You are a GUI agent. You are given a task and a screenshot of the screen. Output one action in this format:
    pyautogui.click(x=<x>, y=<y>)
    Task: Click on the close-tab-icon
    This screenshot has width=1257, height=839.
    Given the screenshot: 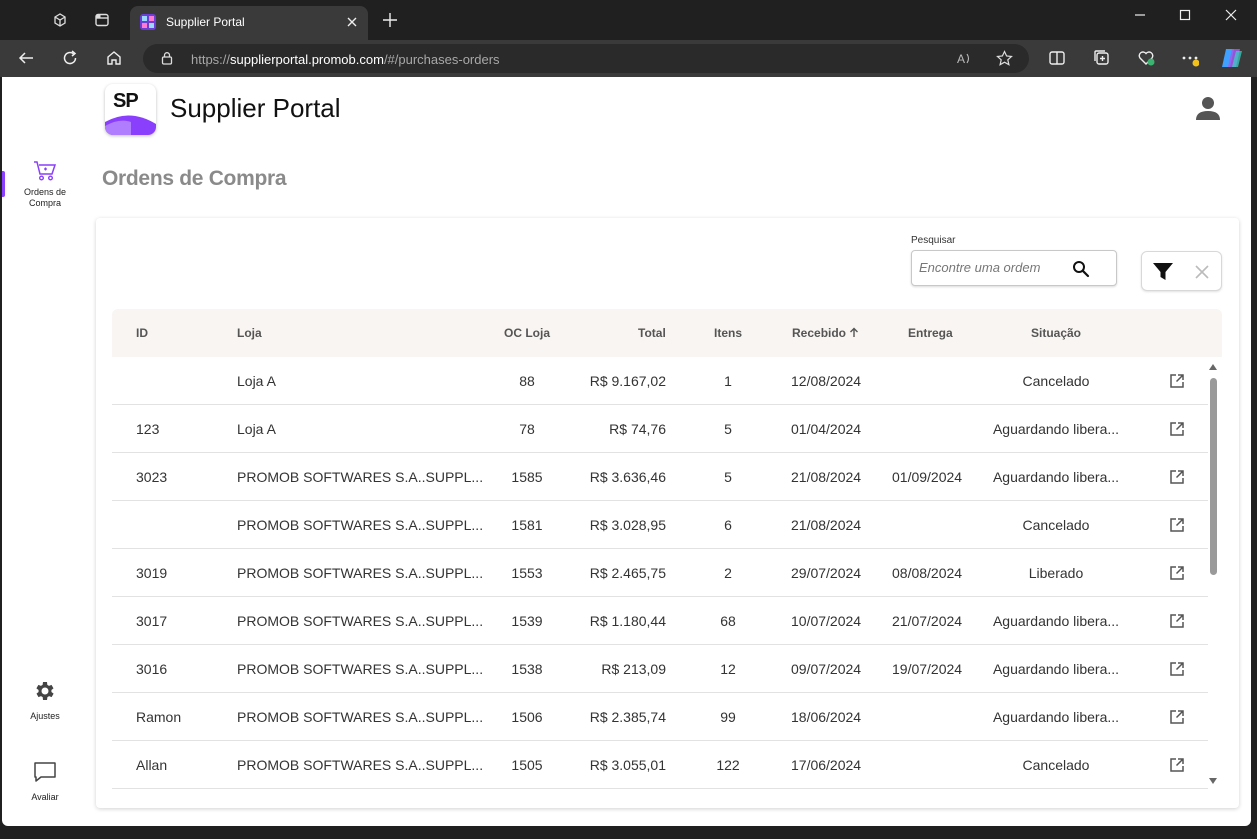 What is the action you would take?
    pyautogui.click(x=352, y=22)
    